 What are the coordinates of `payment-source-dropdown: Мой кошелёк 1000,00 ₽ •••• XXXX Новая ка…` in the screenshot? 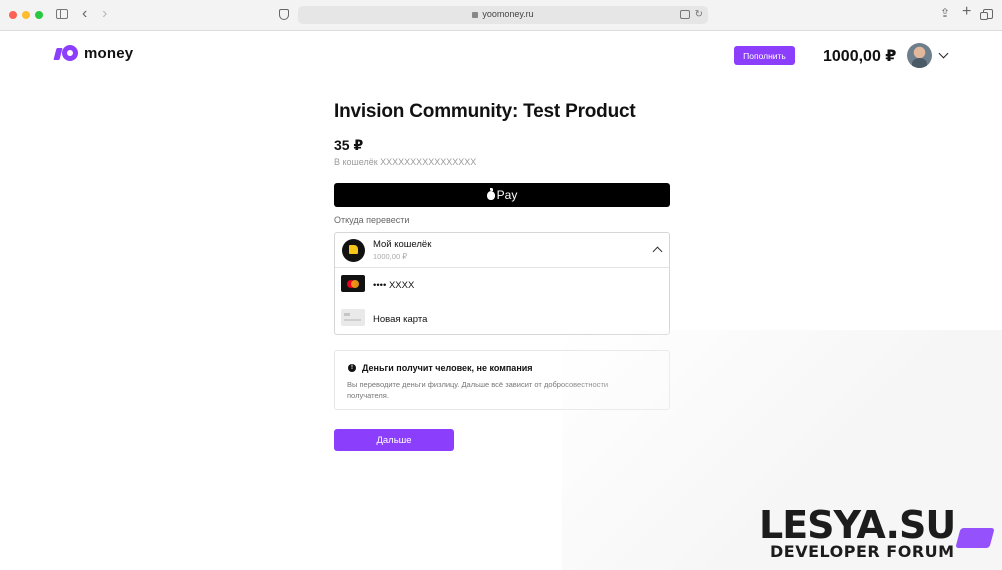 It's located at (502, 283).